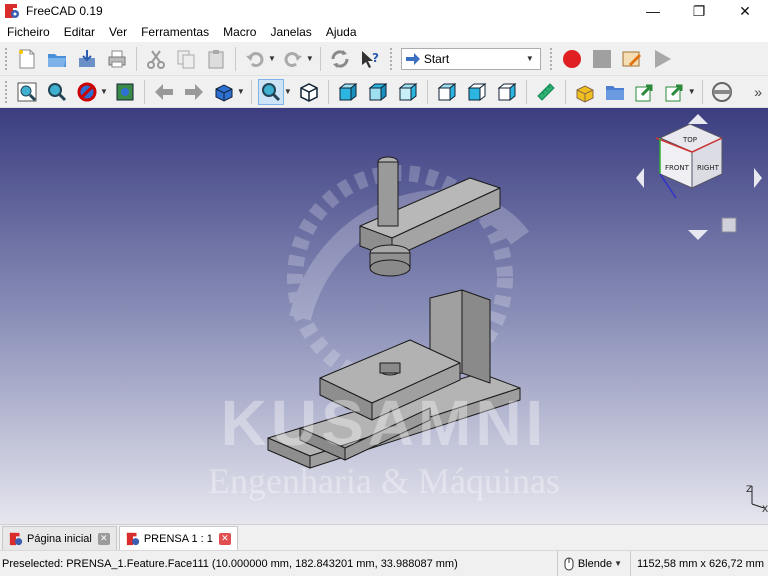 The width and height of the screenshot is (768, 576). I want to click on menu-macro: Macro, so click(239, 32).